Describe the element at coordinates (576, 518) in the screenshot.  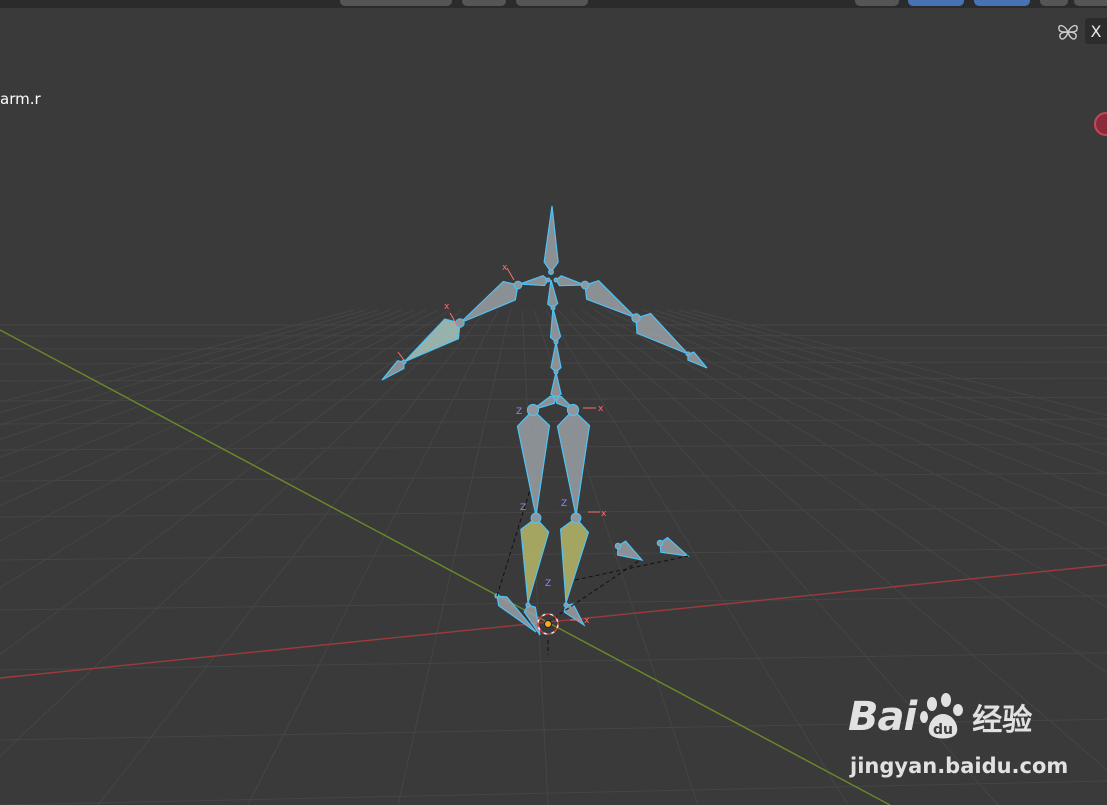
I see `bone-shin-r-head` at that location.